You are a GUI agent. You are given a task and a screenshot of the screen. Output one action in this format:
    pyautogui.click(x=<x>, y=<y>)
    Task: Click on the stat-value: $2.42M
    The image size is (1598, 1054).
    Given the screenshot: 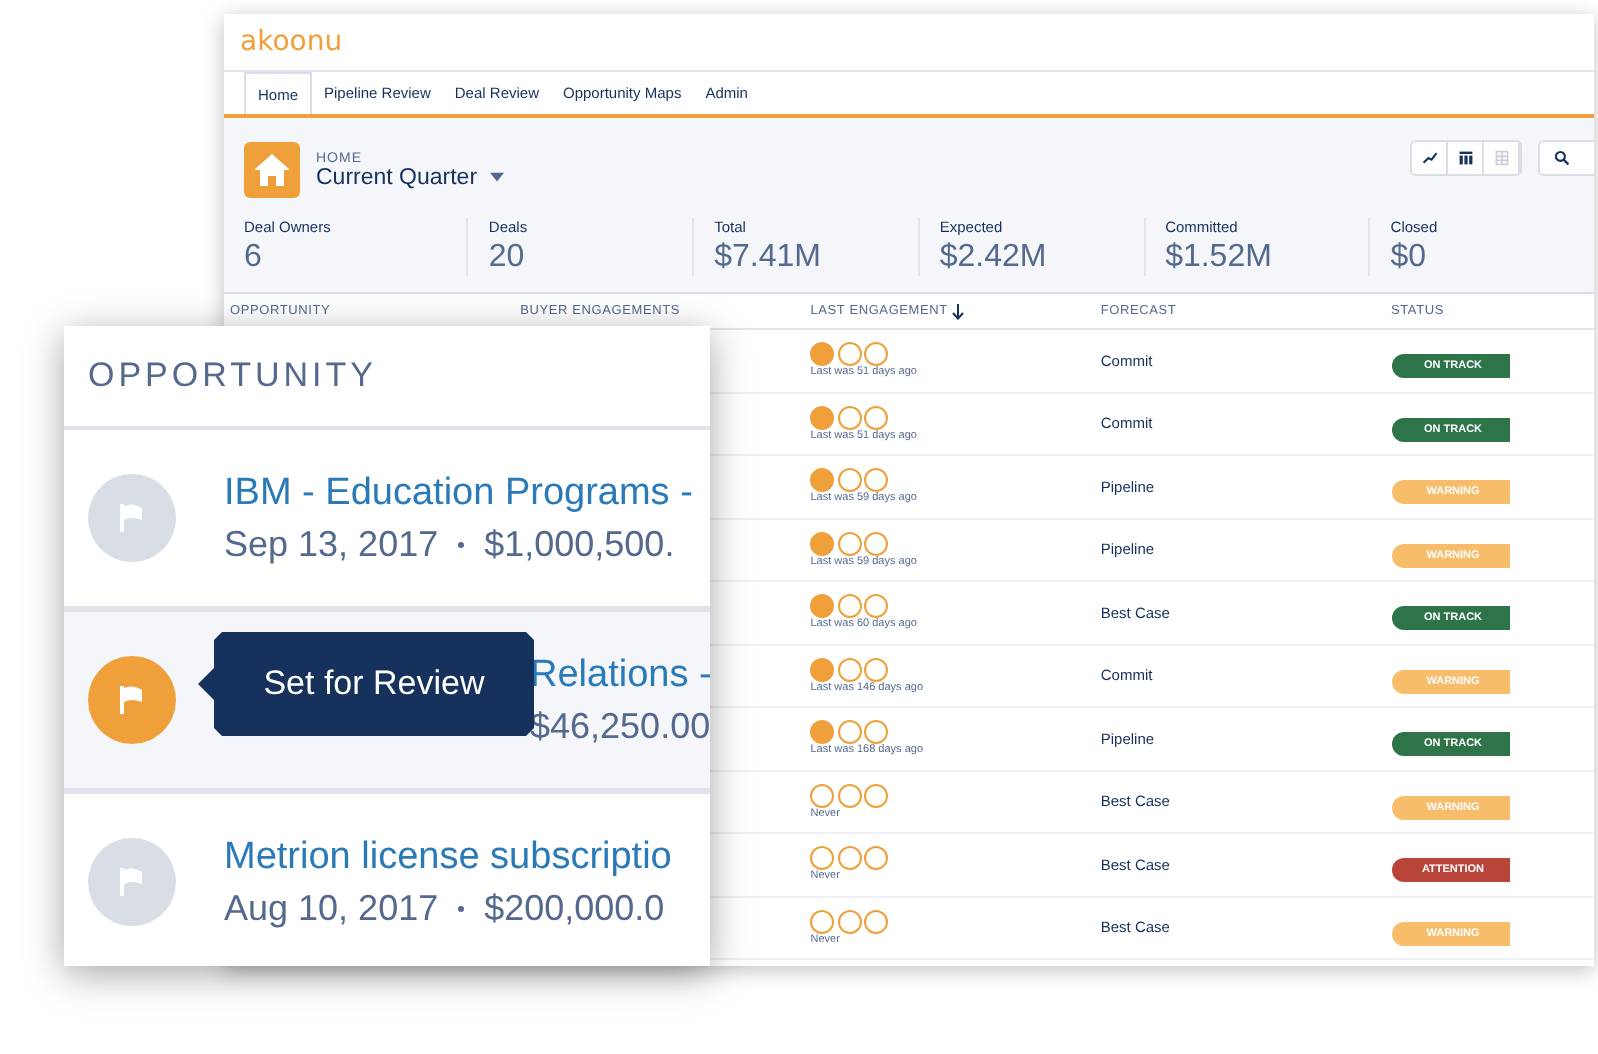 What is the action you would take?
    pyautogui.click(x=994, y=258)
    